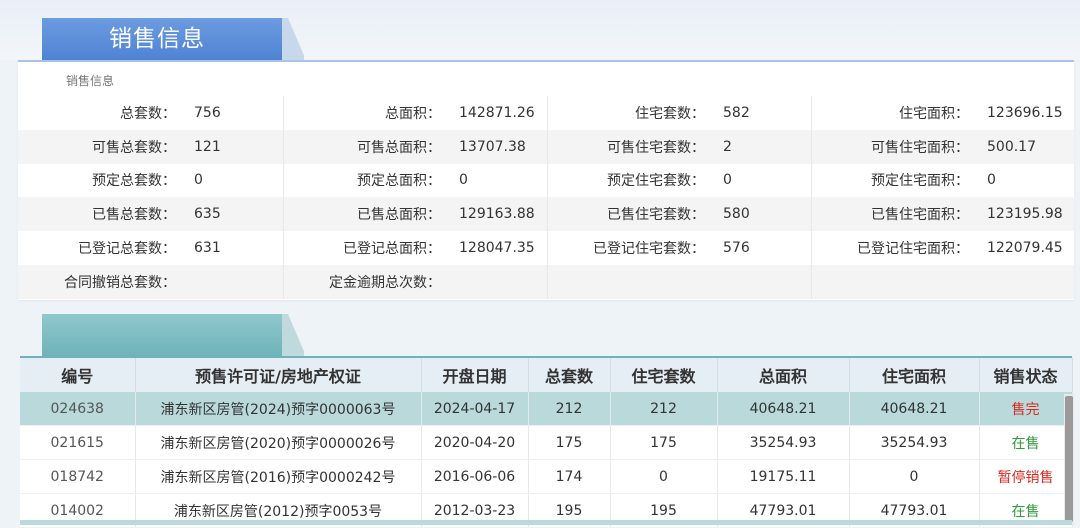 The width and height of the screenshot is (1080, 528). Describe the element at coordinates (920, 181) in the screenshot. I see `sales-info-label: 预定住宅面积：` at that location.